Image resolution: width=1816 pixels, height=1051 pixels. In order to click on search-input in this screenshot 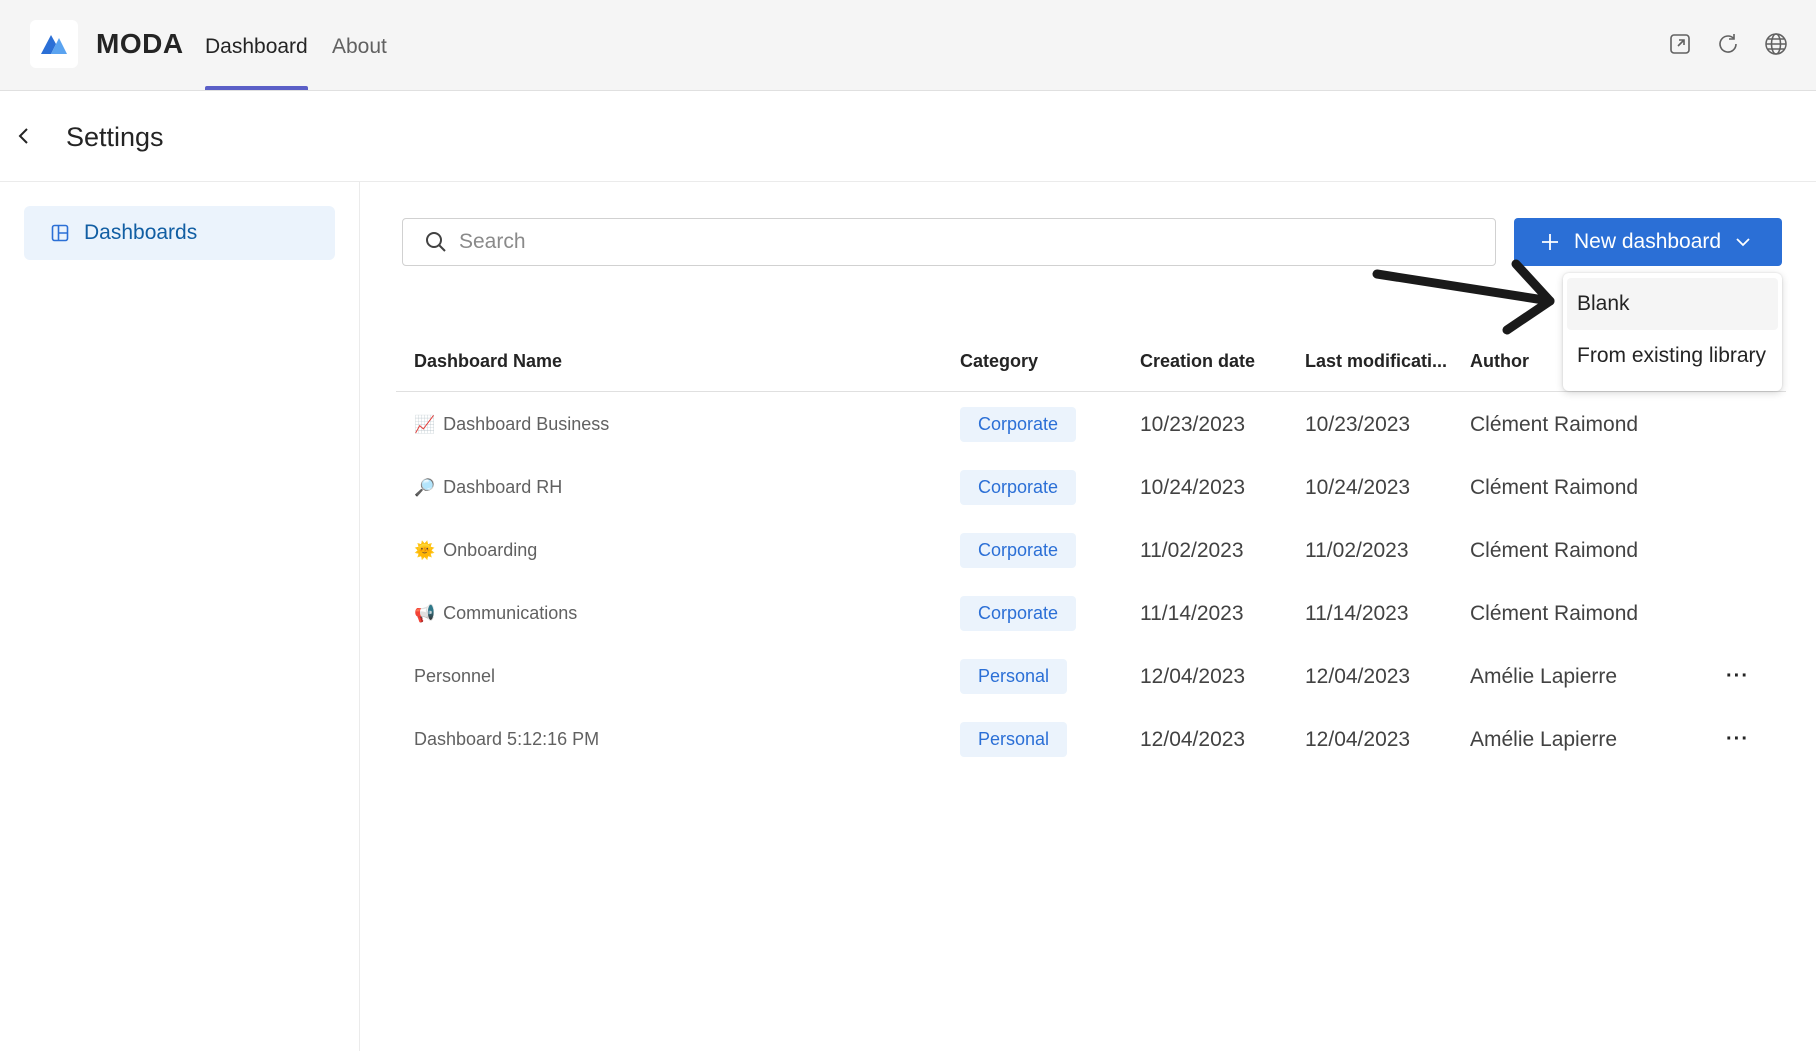, I will do `click(959, 242)`.